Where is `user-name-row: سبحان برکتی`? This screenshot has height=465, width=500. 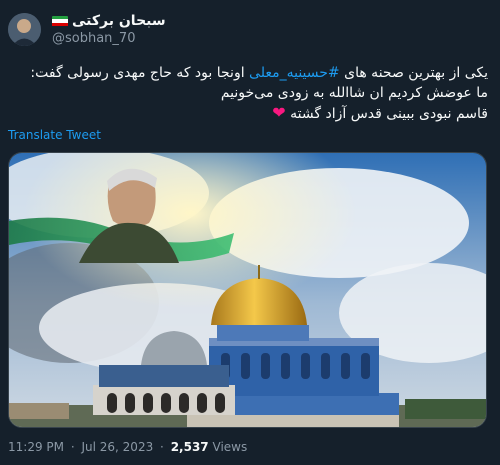
user-name-row: سبحان برکتی is located at coordinates (109, 21).